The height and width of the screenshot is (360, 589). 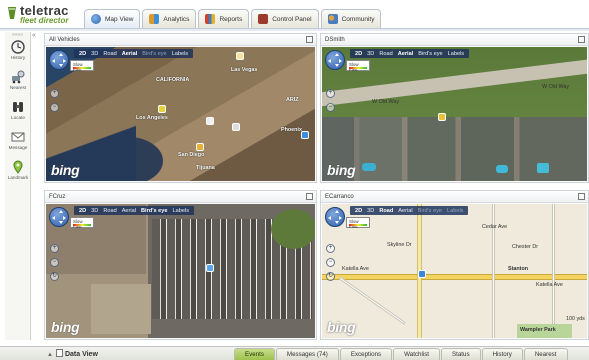 What do you see at coordinates (454, 40) in the screenshot?
I see `panel-title: DSmith` at bounding box center [454, 40].